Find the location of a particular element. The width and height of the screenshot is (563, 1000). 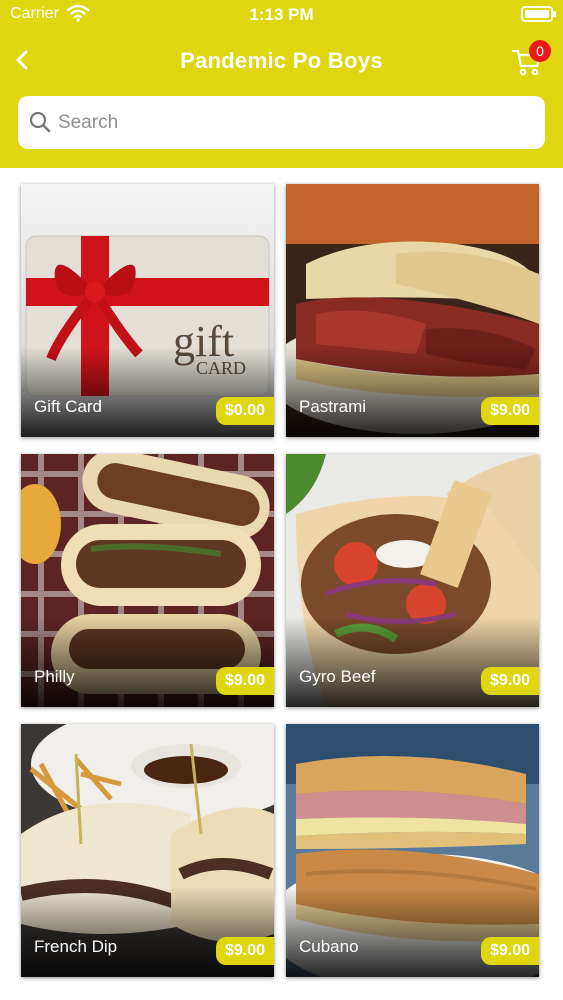

status-bar: Carrier 1:13 PM is located at coordinates (281, 15).